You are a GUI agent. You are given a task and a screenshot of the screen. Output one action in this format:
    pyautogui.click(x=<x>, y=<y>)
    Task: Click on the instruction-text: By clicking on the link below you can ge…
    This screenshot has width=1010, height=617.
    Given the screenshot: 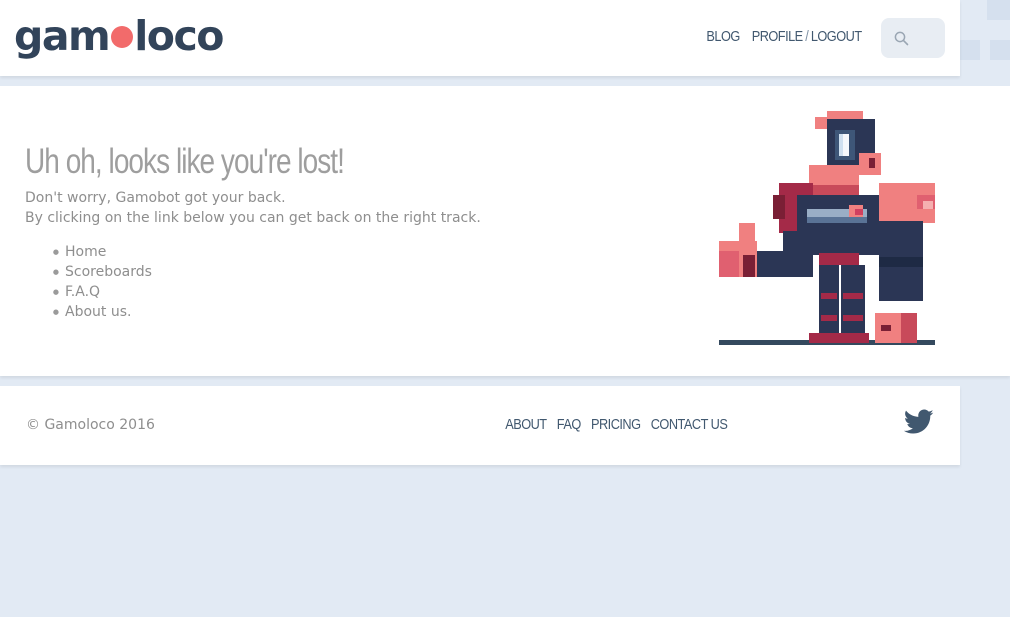 What is the action you would take?
    pyautogui.click(x=253, y=218)
    